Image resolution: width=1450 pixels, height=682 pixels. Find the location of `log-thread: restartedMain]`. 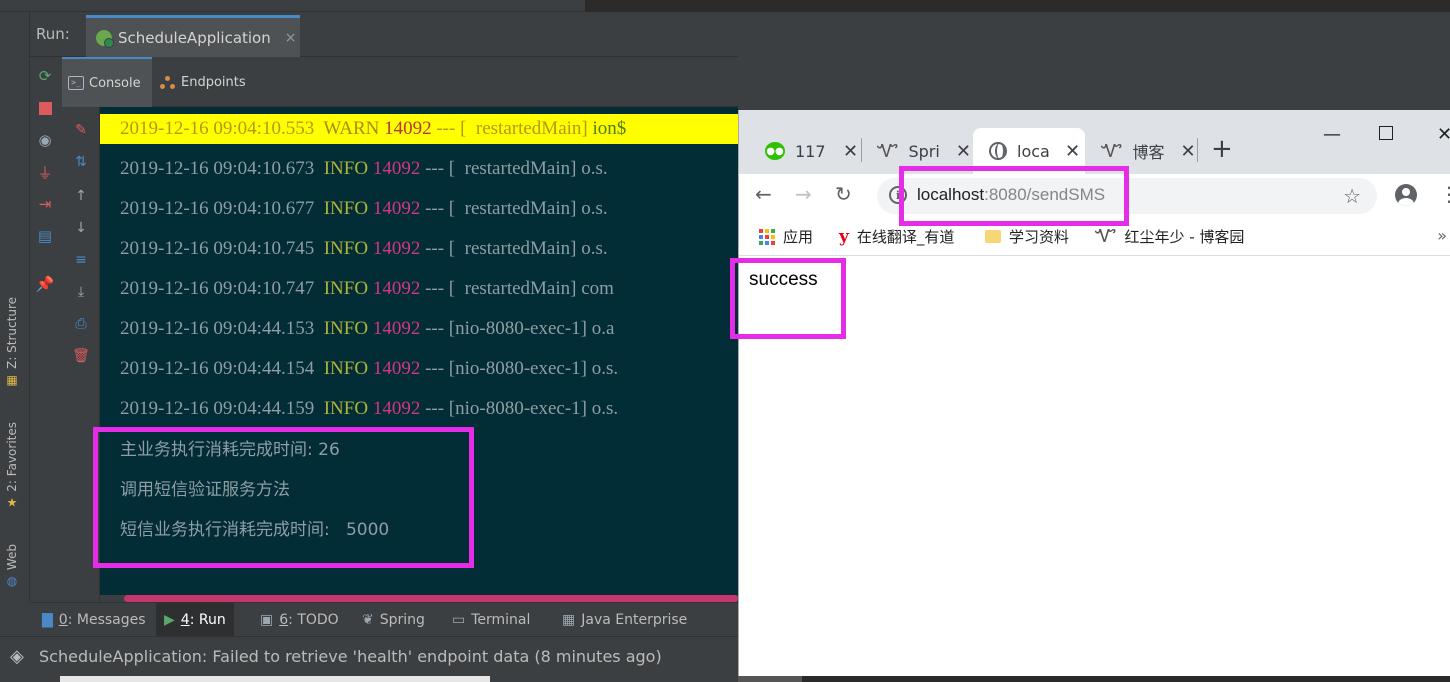

log-thread: restartedMain] is located at coordinates (516, 208).